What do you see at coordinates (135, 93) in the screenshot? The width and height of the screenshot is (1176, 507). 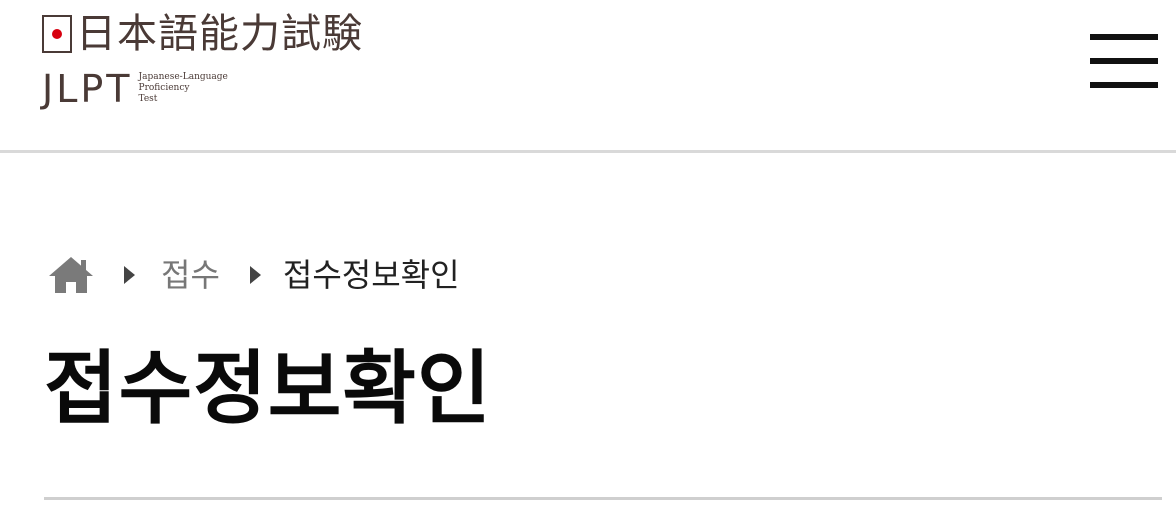 I see `logo-bottom-row: JLPT Japanese-Language Proficiency Test` at bounding box center [135, 93].